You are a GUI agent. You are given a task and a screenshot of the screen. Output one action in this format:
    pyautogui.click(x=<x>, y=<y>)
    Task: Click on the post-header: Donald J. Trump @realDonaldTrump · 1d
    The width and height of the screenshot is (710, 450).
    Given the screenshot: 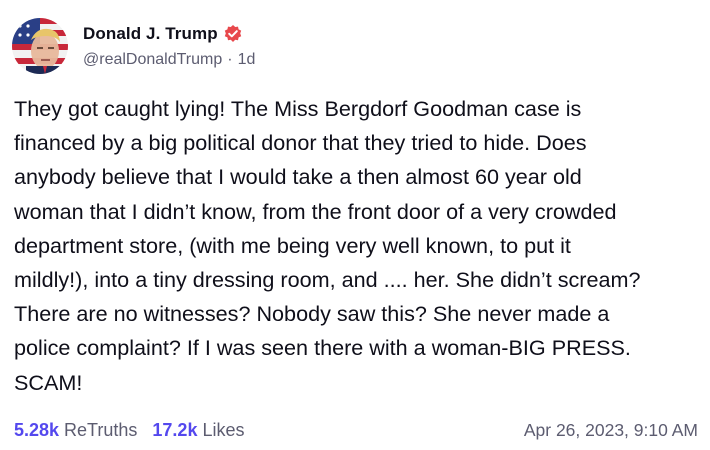 What is the action you would take?
    pyautogui.click(x=133, y=46)
    